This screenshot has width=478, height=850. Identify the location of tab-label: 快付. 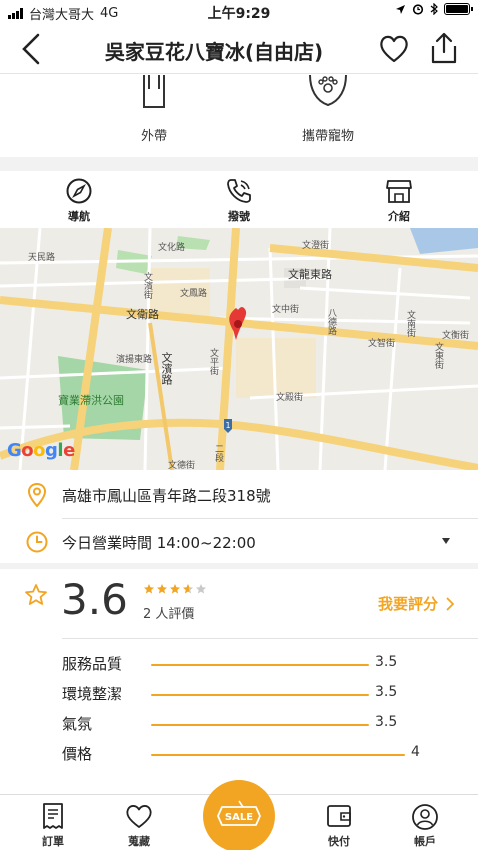
(339, 841).